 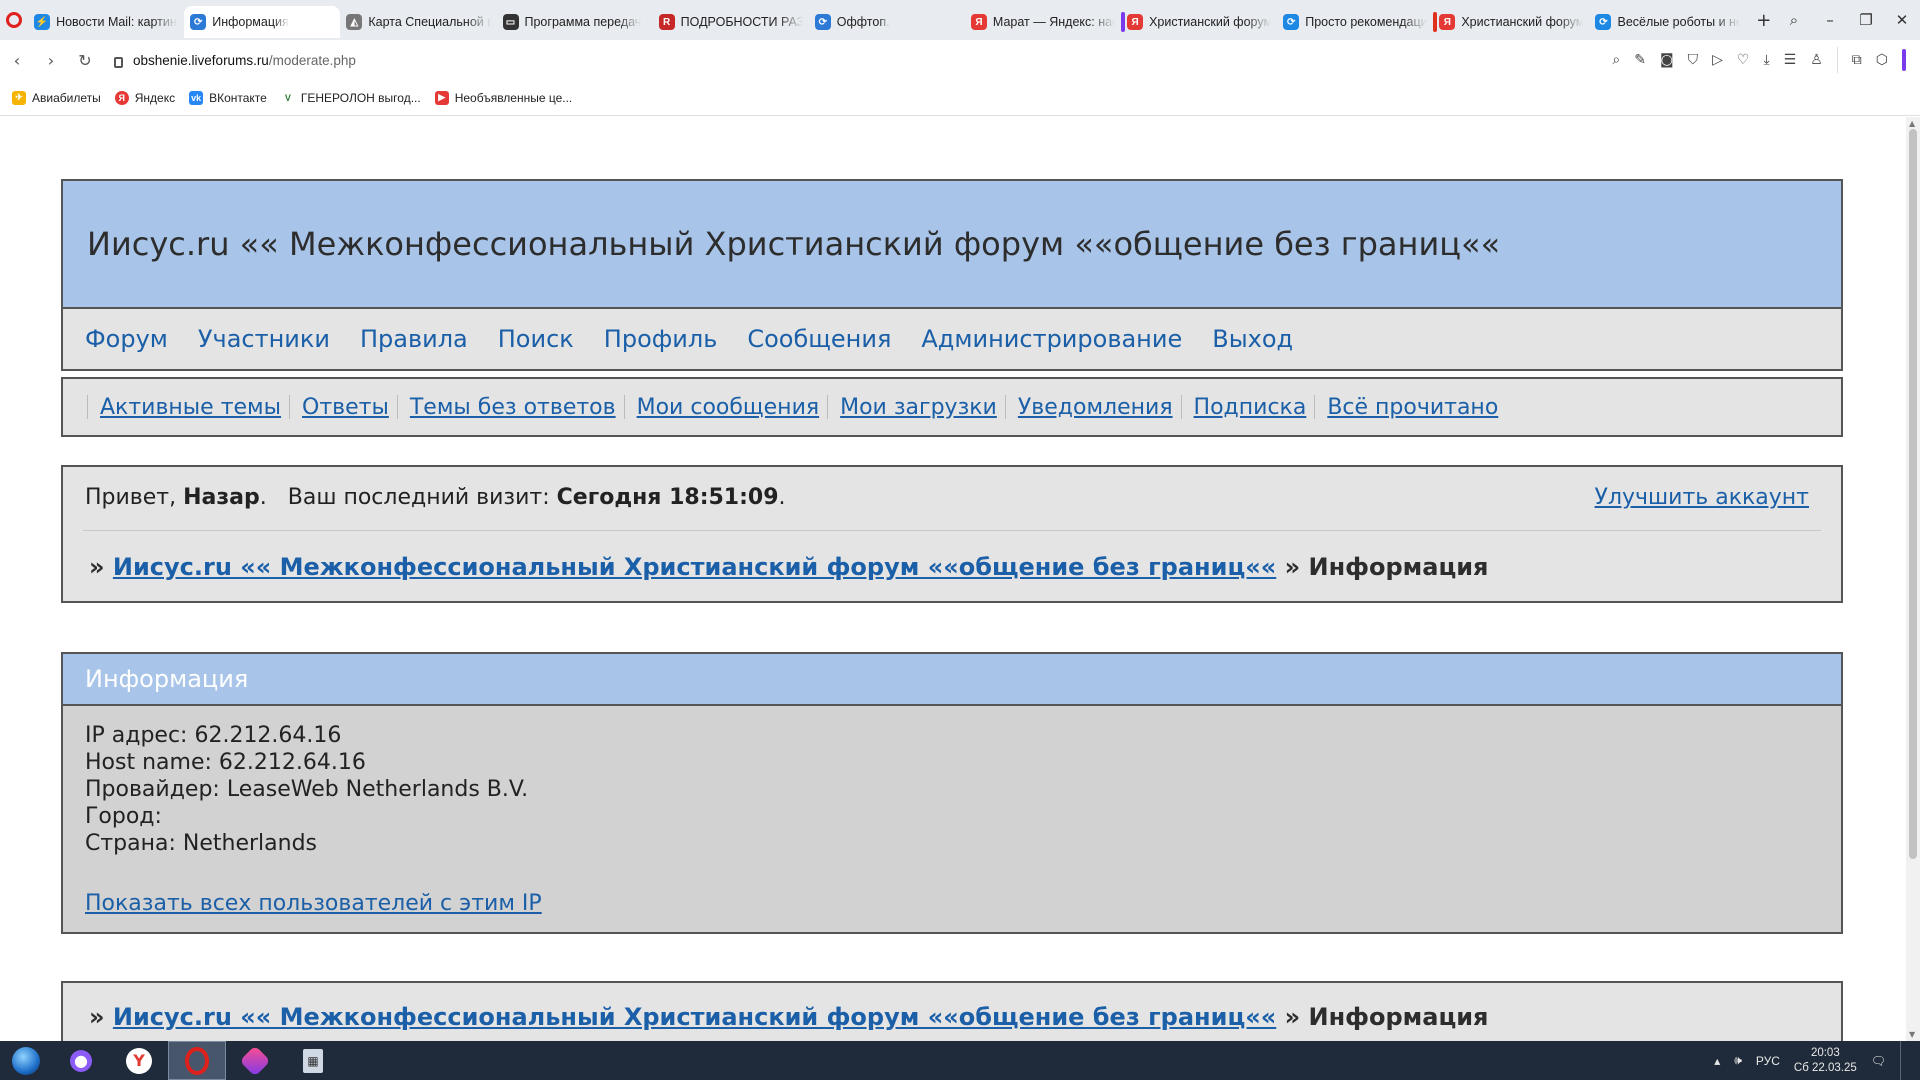 I want to click on camera-icon: ◙, so click(x=1667, y=60).